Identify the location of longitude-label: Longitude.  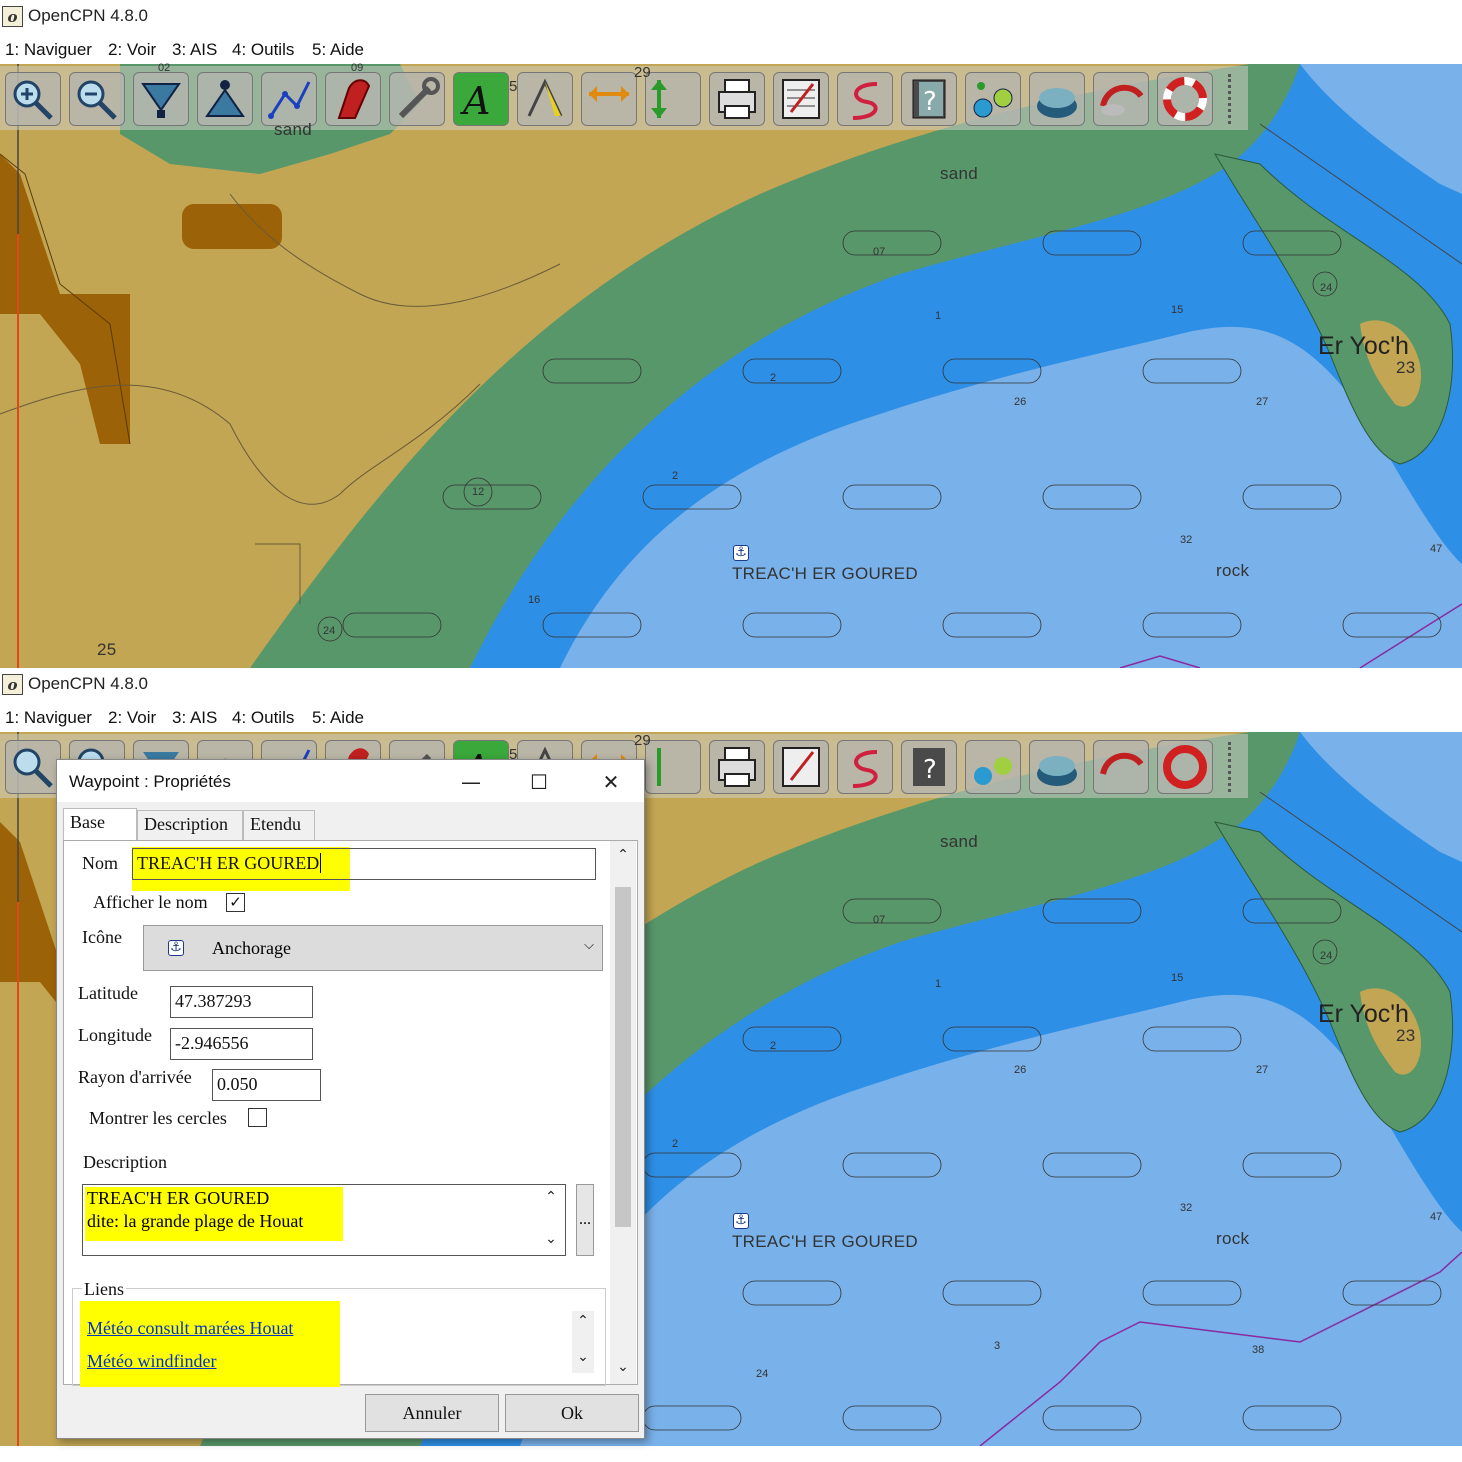
(115, 1035).